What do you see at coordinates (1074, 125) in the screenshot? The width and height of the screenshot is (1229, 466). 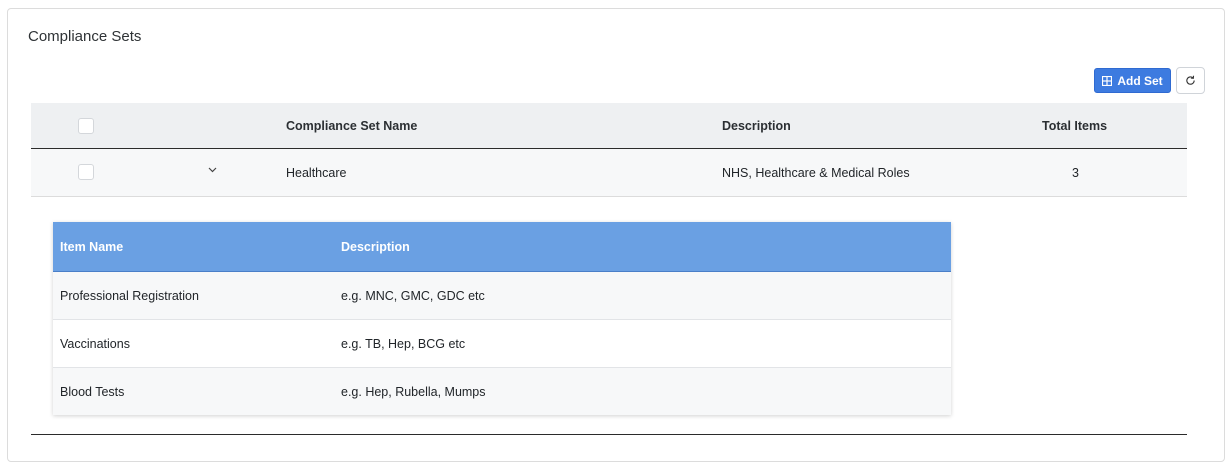 I see `header-total-items: Total Items` at bounding box center [1074, 125].